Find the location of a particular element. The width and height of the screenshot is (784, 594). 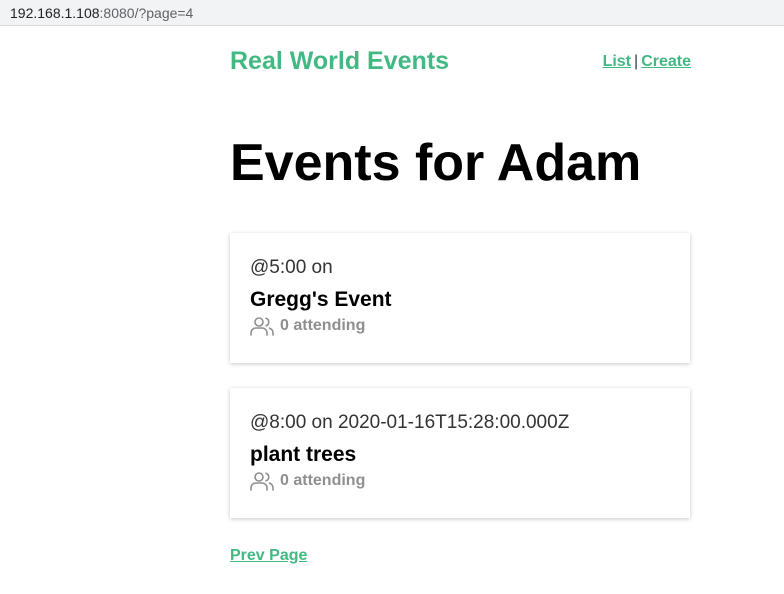

address-bar: 192.168.1.108:8080/?page=4 is located at coordinates (392, 13).